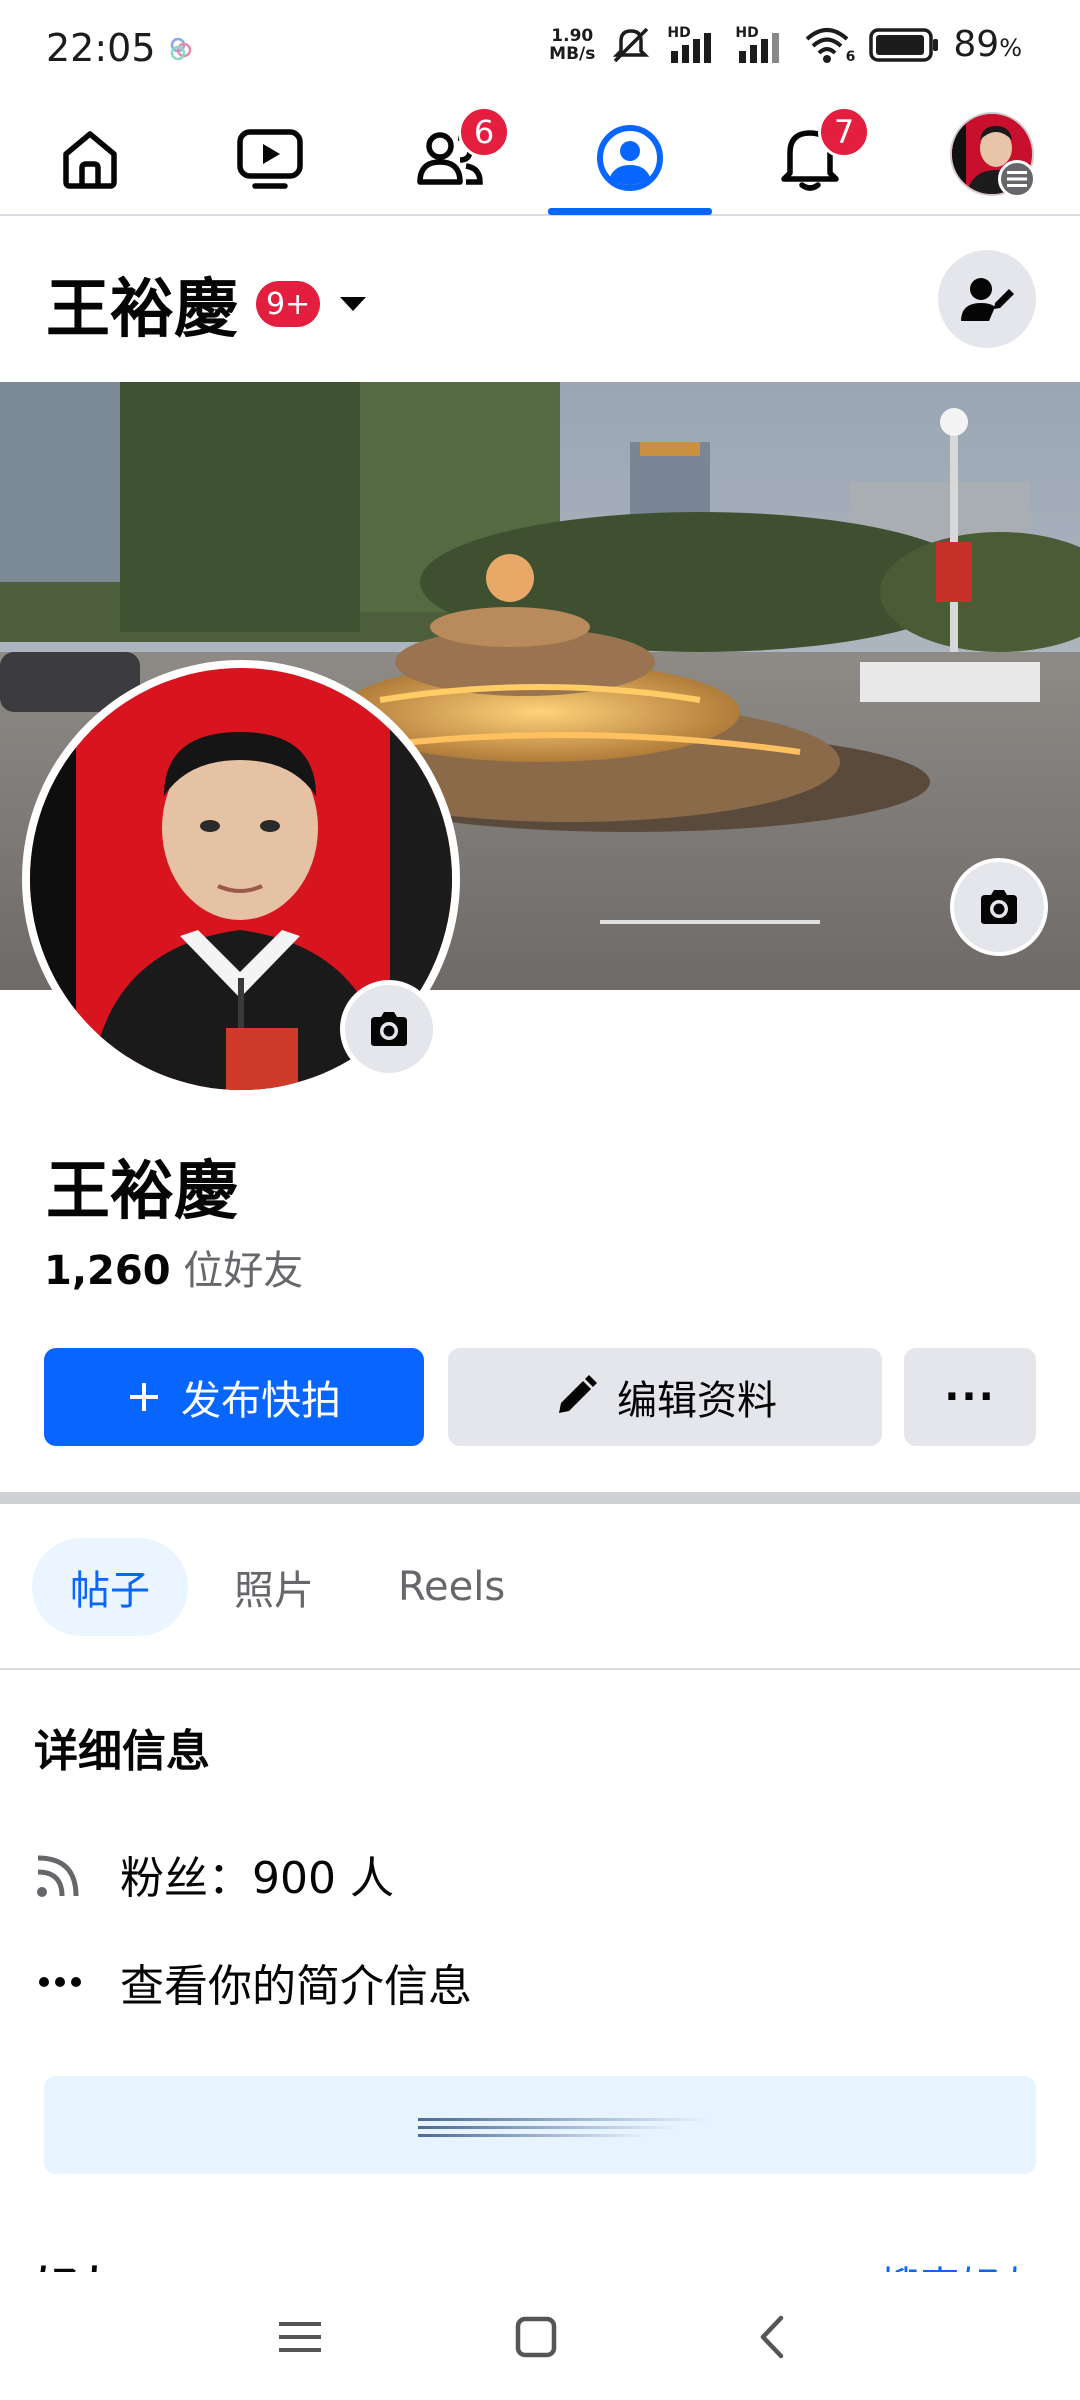 This screenshot has height=2400, width=1080. What do you see at coordinates (144, 1397) in the screenshot?
I see `plus-icon` at bounding box center [144, 1397].